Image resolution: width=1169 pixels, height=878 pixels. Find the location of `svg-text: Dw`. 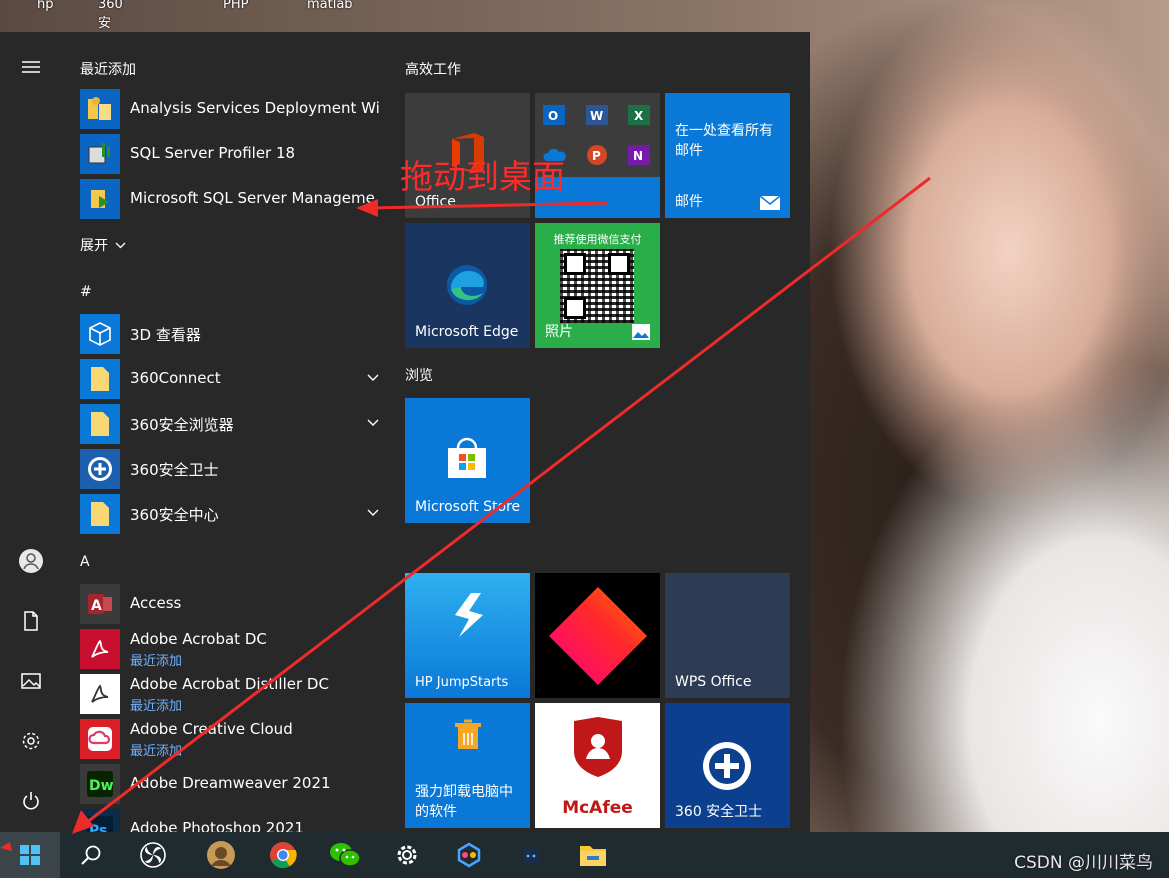

svg-text: Dw is located at coordinates (101, 786).